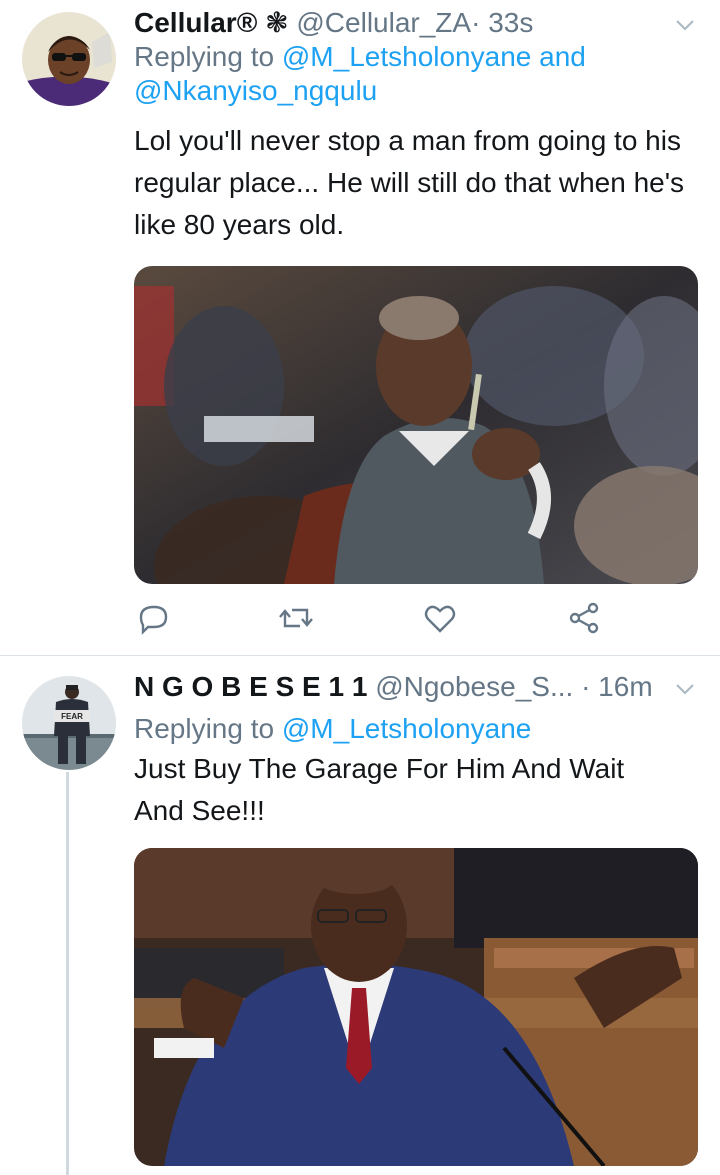  I want to click on avatar, so click(69, 59).